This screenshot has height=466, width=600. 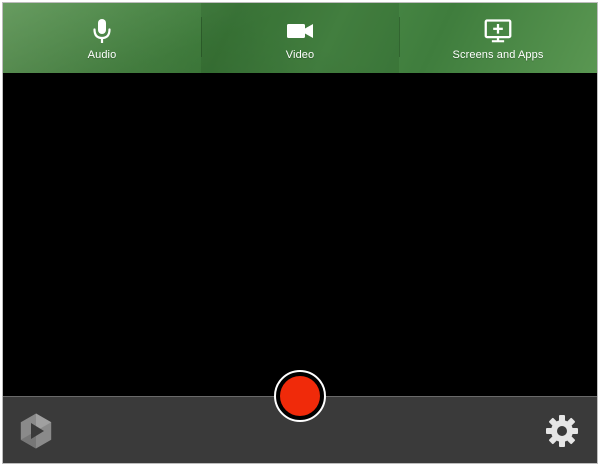 What do you see at coordinates (300, 31) in the screenshot?
I see `video-camera-icon` at bounding box center [300, 31].